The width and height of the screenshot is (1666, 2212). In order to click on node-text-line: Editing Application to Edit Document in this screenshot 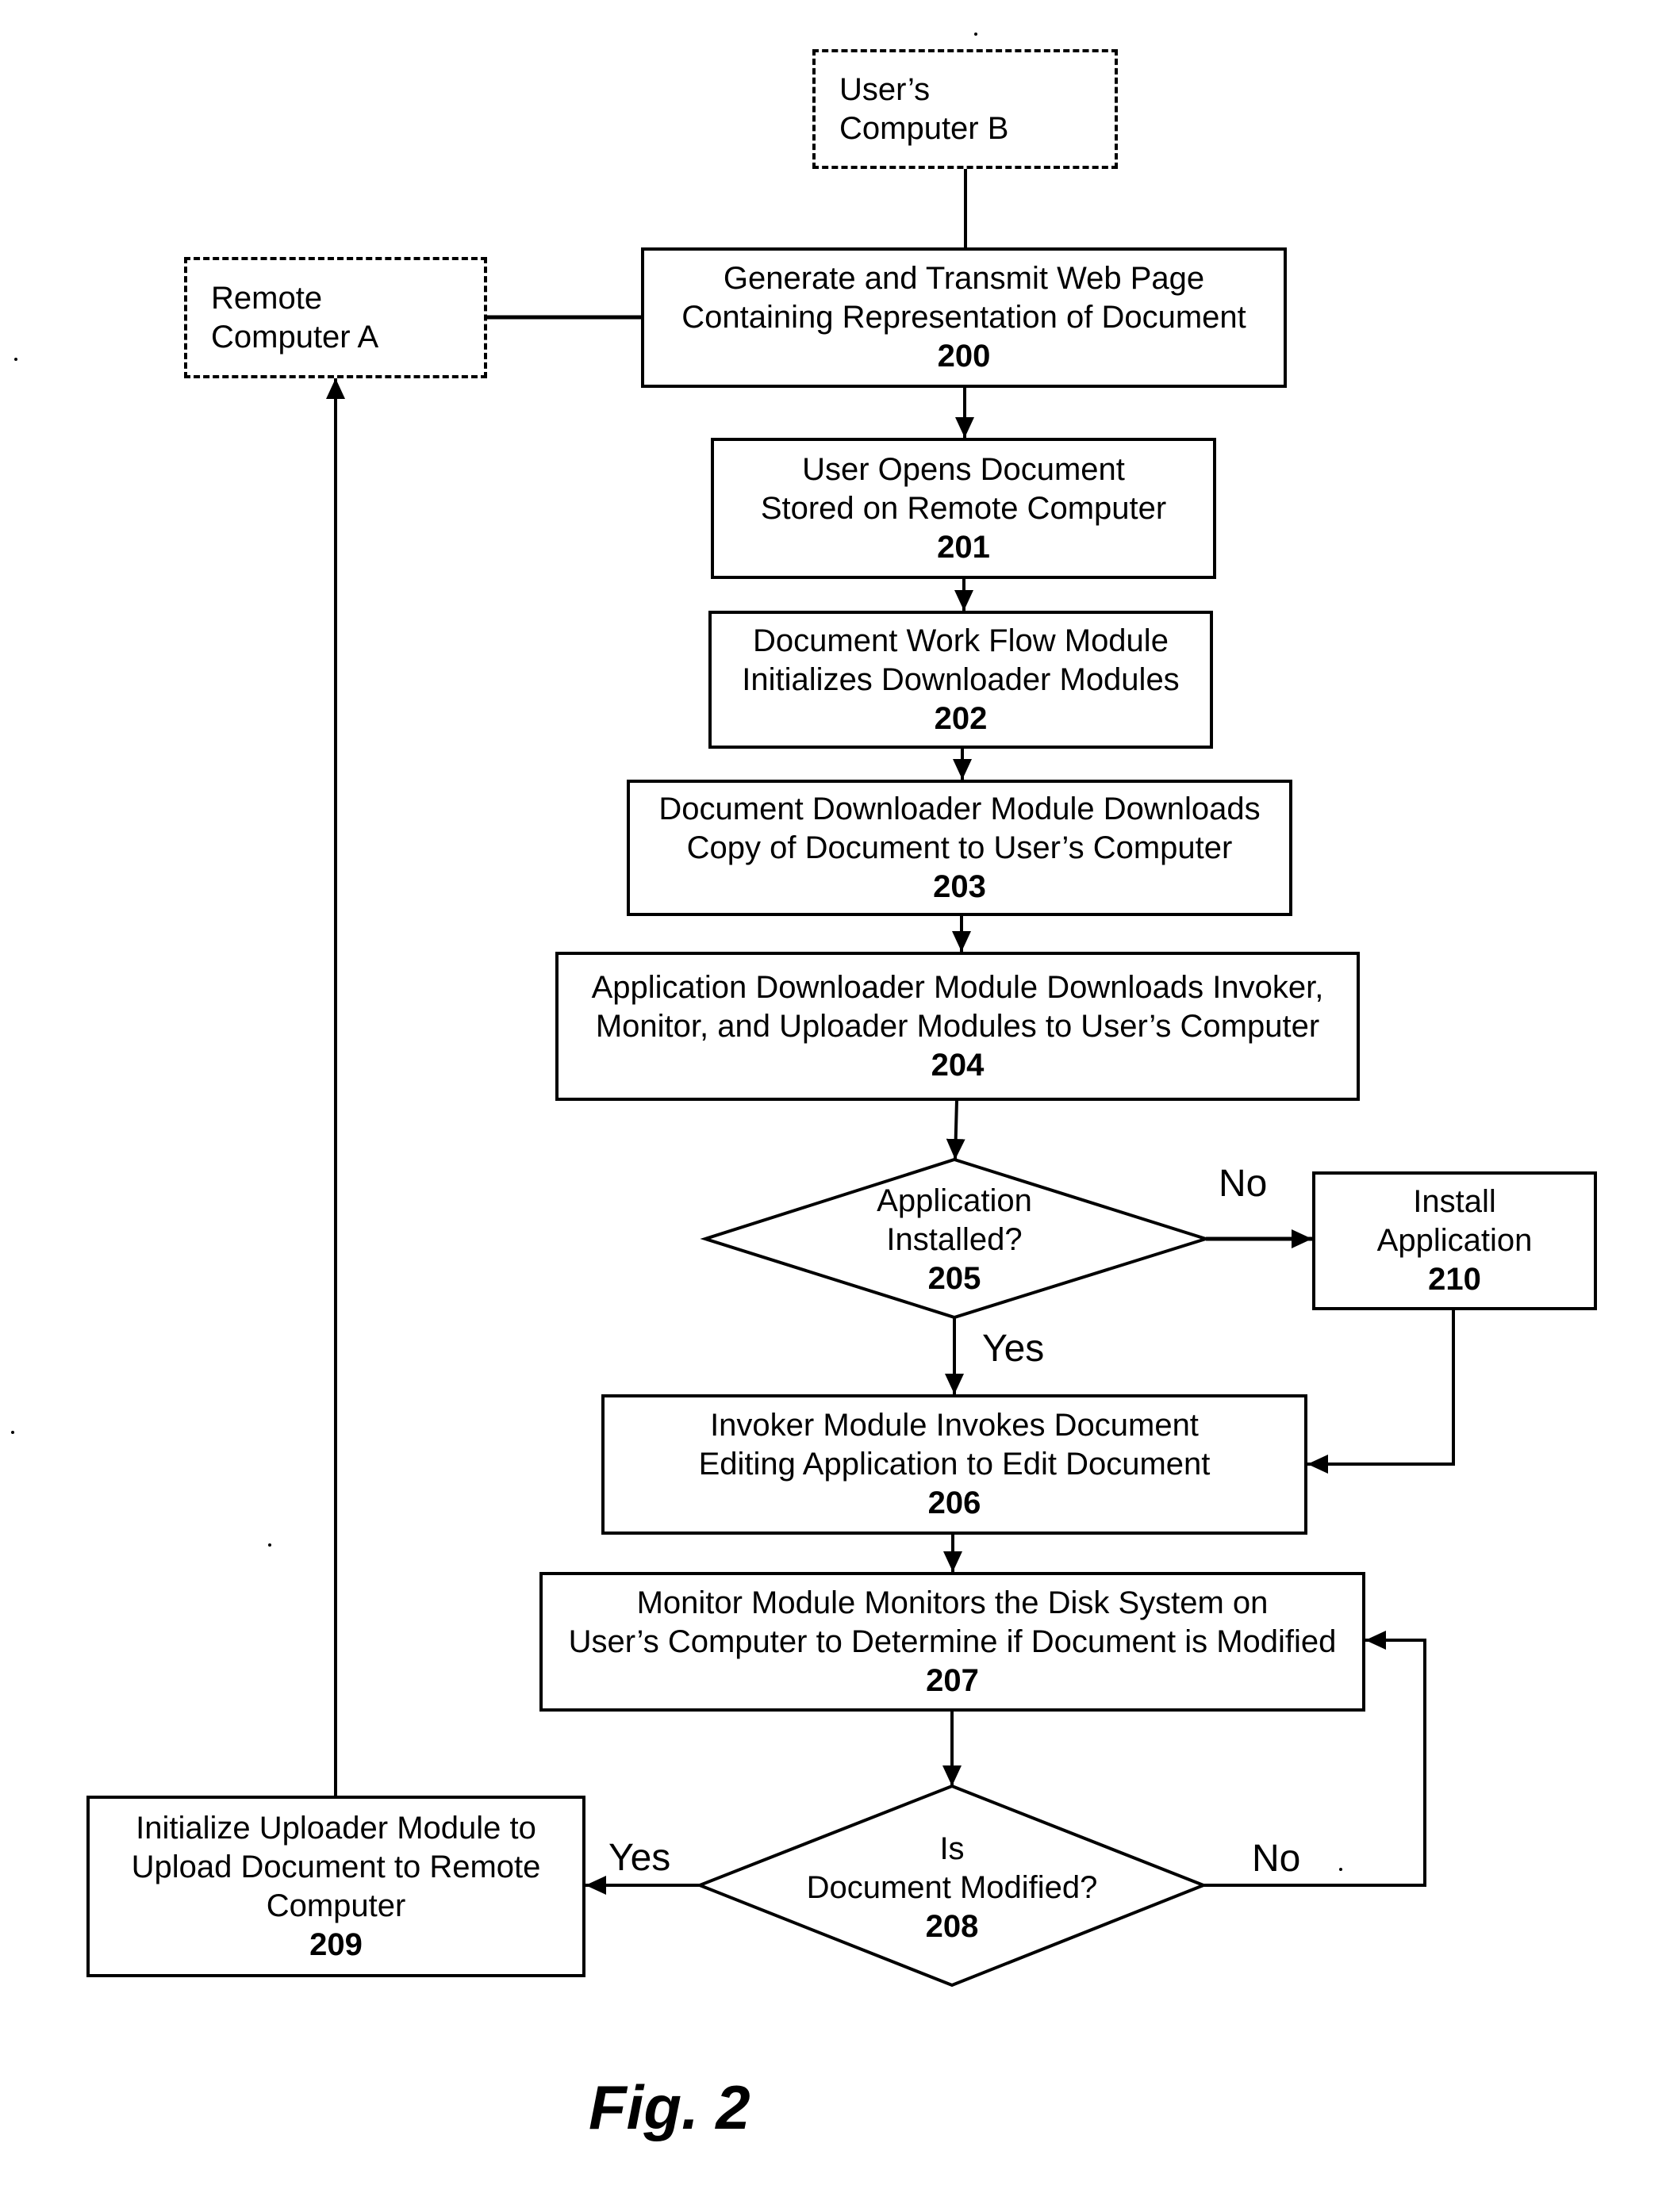, I will do `click(954, 1464)`.